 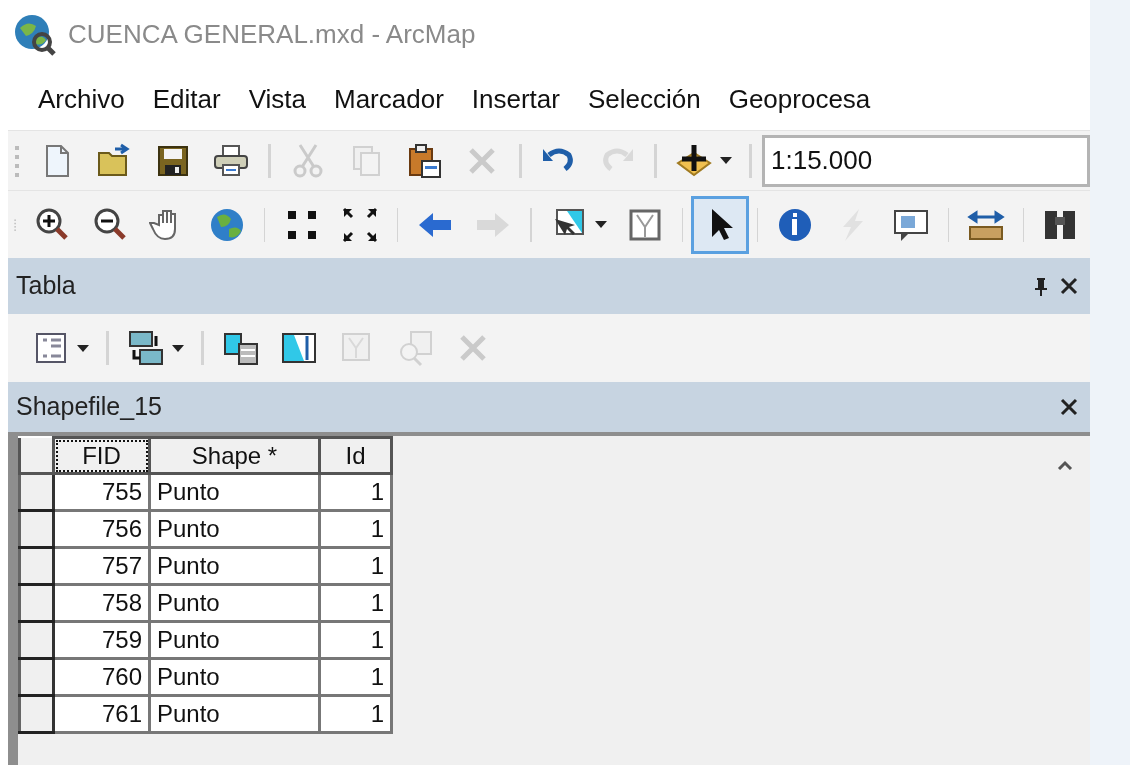 I want to click on table-cell: 759, so click(x=101, y=640).